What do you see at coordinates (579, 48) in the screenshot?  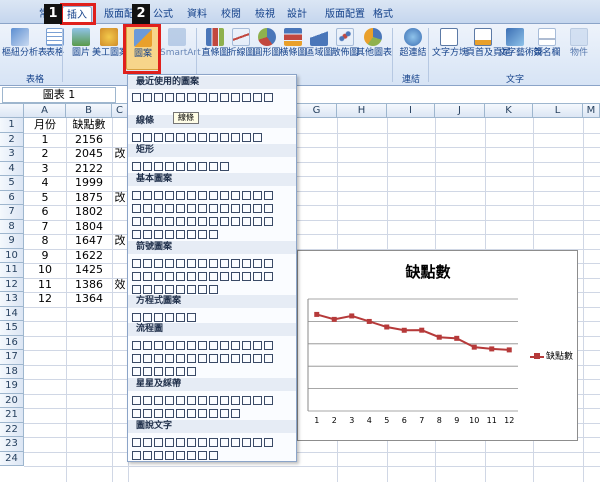 I see `object-button: 物件` at bounding box center [579, 48].